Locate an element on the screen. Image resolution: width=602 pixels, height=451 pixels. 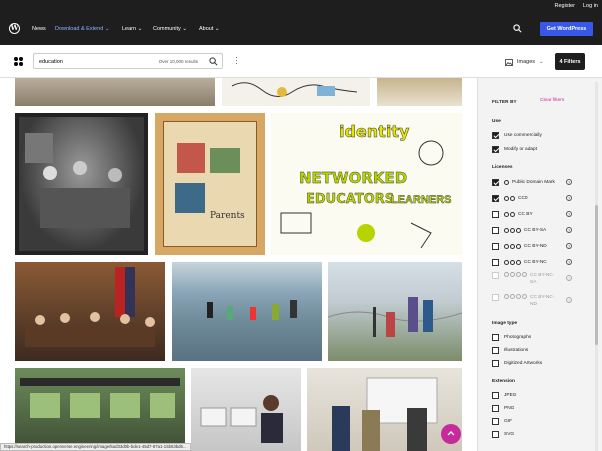
scroll-to-top-button is located at coordinates (451, 434).